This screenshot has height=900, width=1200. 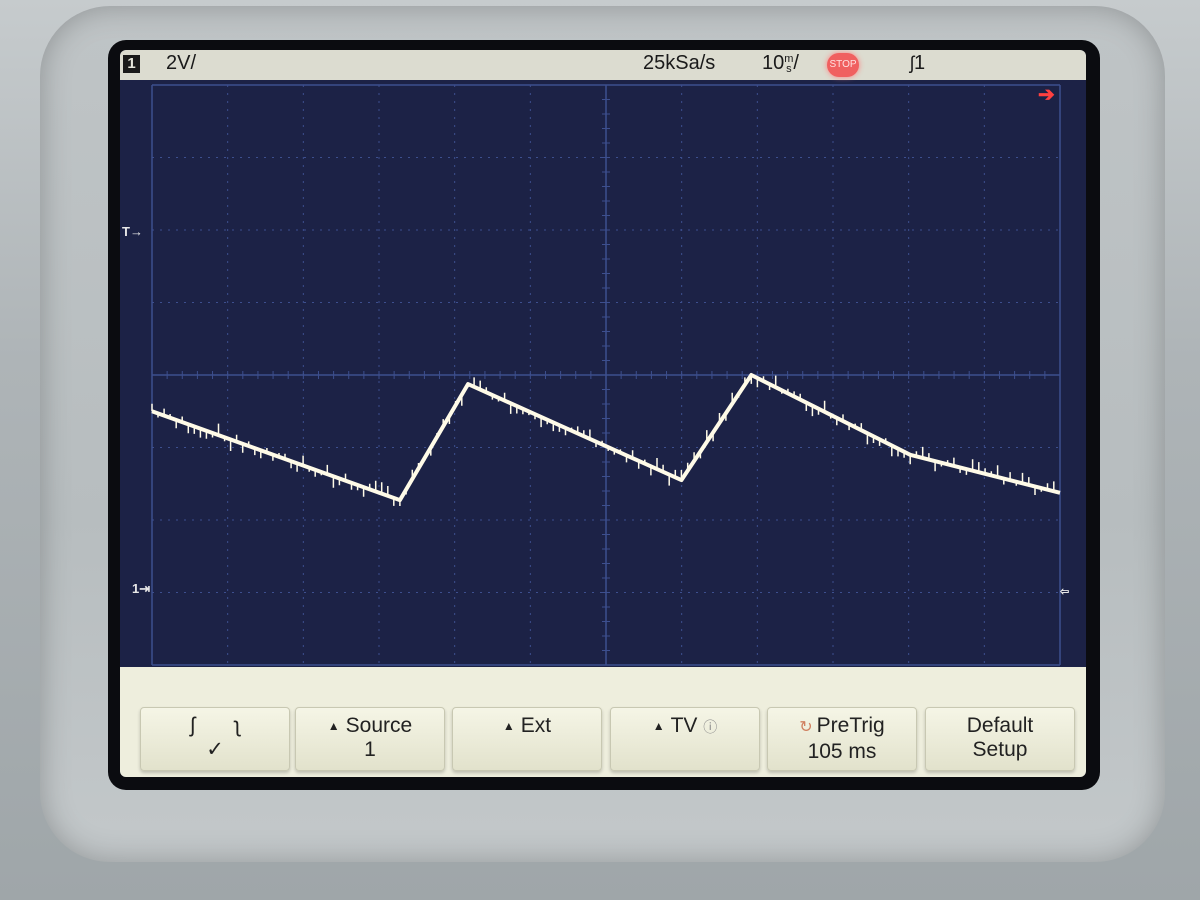 What do you see at coordinates (842, 751) in the screenshot?
I see `pretrig-value: 105 ms` at bounding box center [842, 751].